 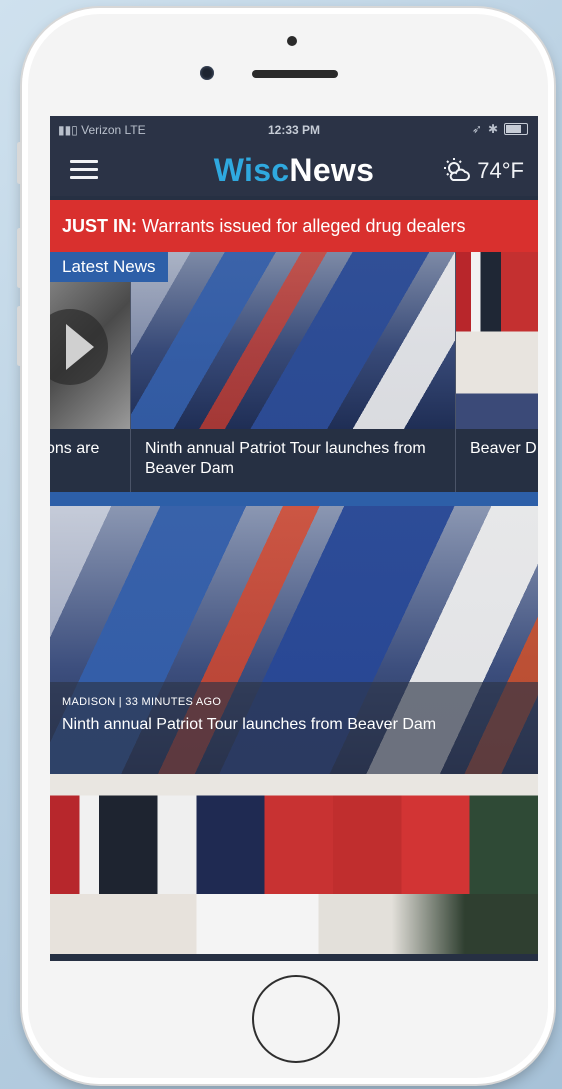 What do you see at coordinates (476, 129) in the screenshot?
I see `location-icon: ➶` at bounding box center [476, 129].